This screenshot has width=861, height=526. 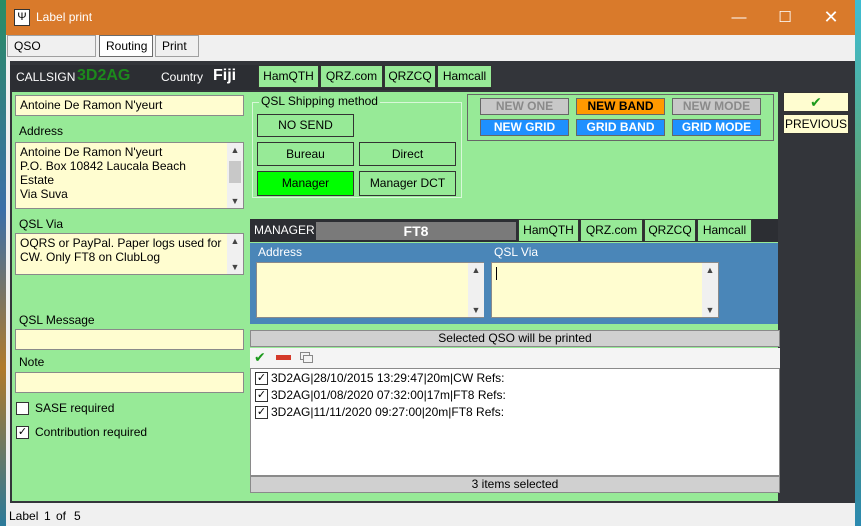 I want to click on checkmark-icon: ✔, so click(x=816, y=102).